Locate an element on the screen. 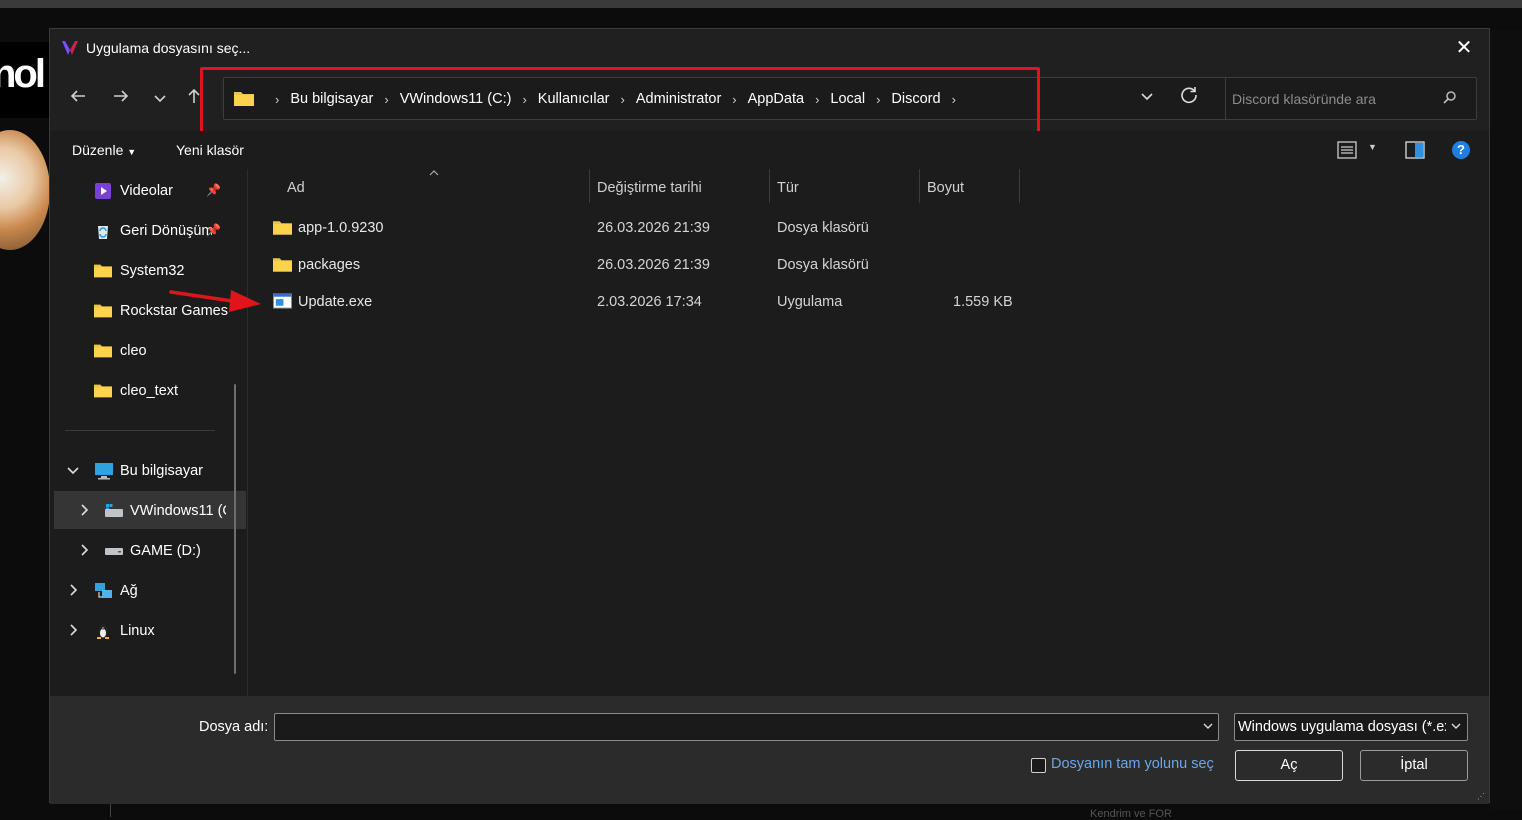 This screenshot has height=820, width=1522. filename-input is located at coordinates (746, 727).